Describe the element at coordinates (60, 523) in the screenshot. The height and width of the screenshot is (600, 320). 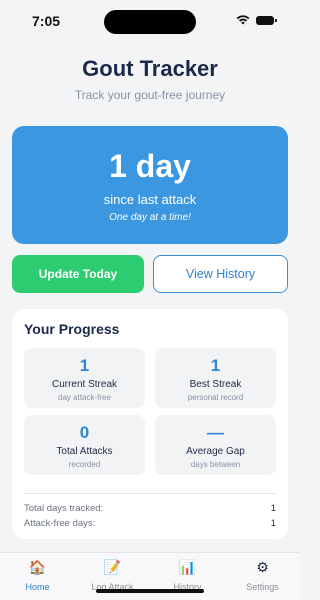
I see `summary-label: Attack-free days:` at that location.